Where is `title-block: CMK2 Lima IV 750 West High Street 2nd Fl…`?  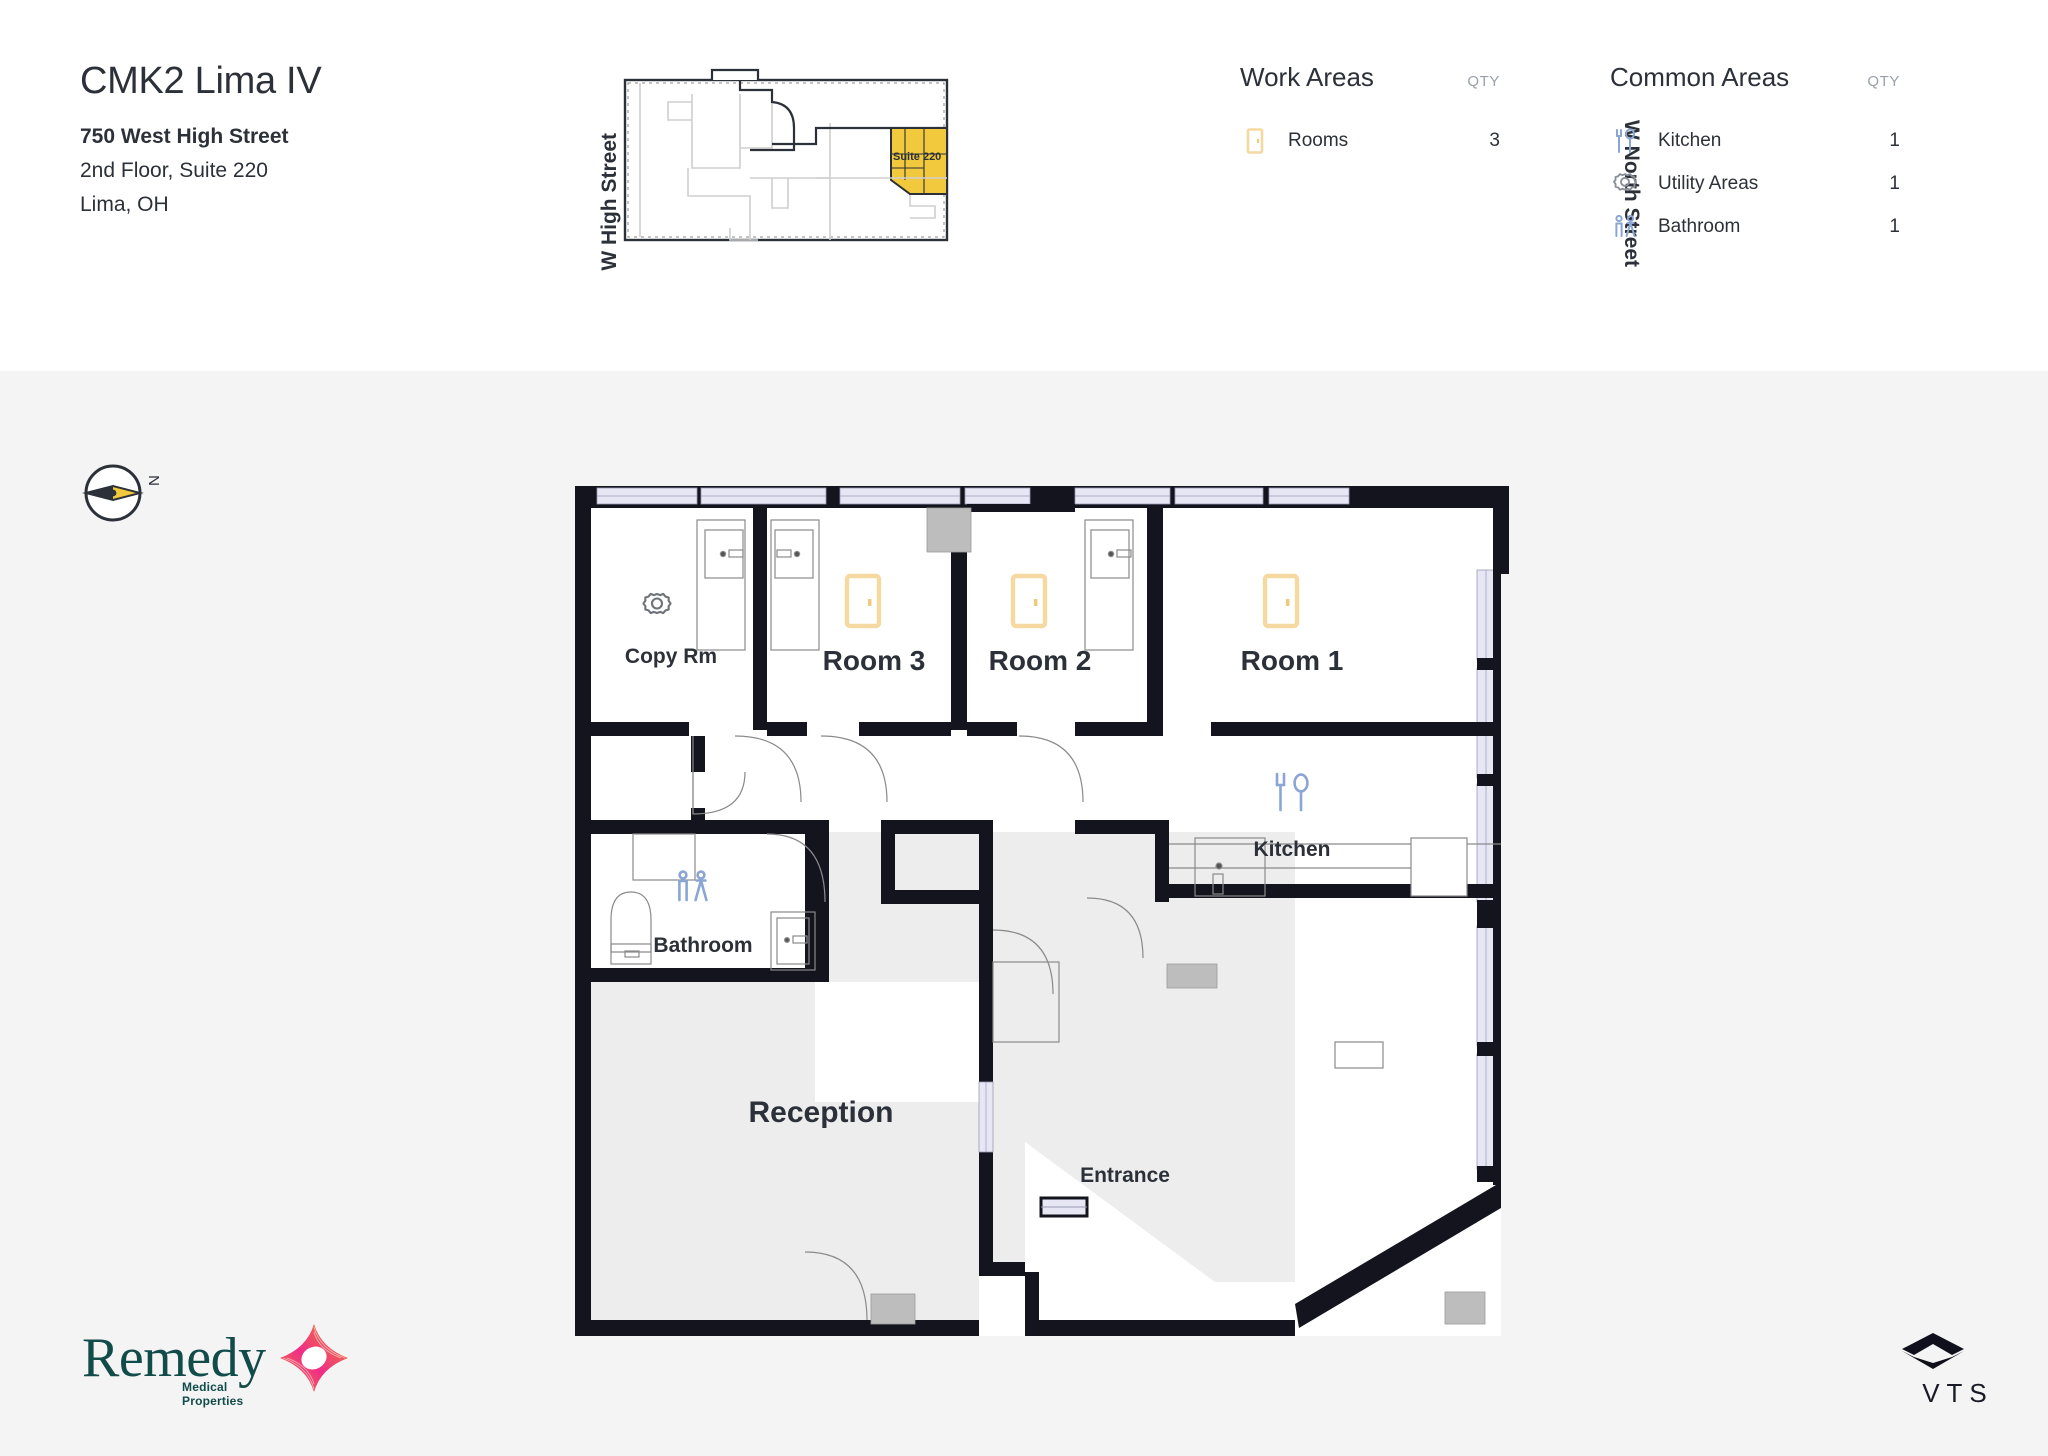
title-block: CMK2 Lima IV 750 West High Street 2nd Fl… is located at coordinates (201, 138).